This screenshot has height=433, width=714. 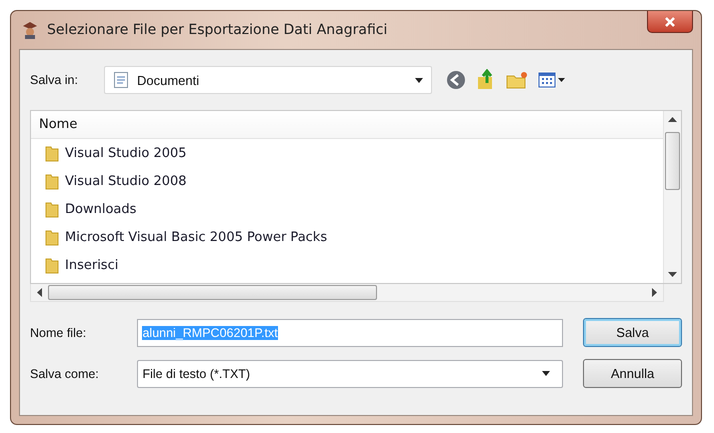 What do you see at coordinates (347, 237) in the screenshot?
I see `folder-item: Microsoft Visual Basic 2005 Power Packs` at bounding box center [347, 237].